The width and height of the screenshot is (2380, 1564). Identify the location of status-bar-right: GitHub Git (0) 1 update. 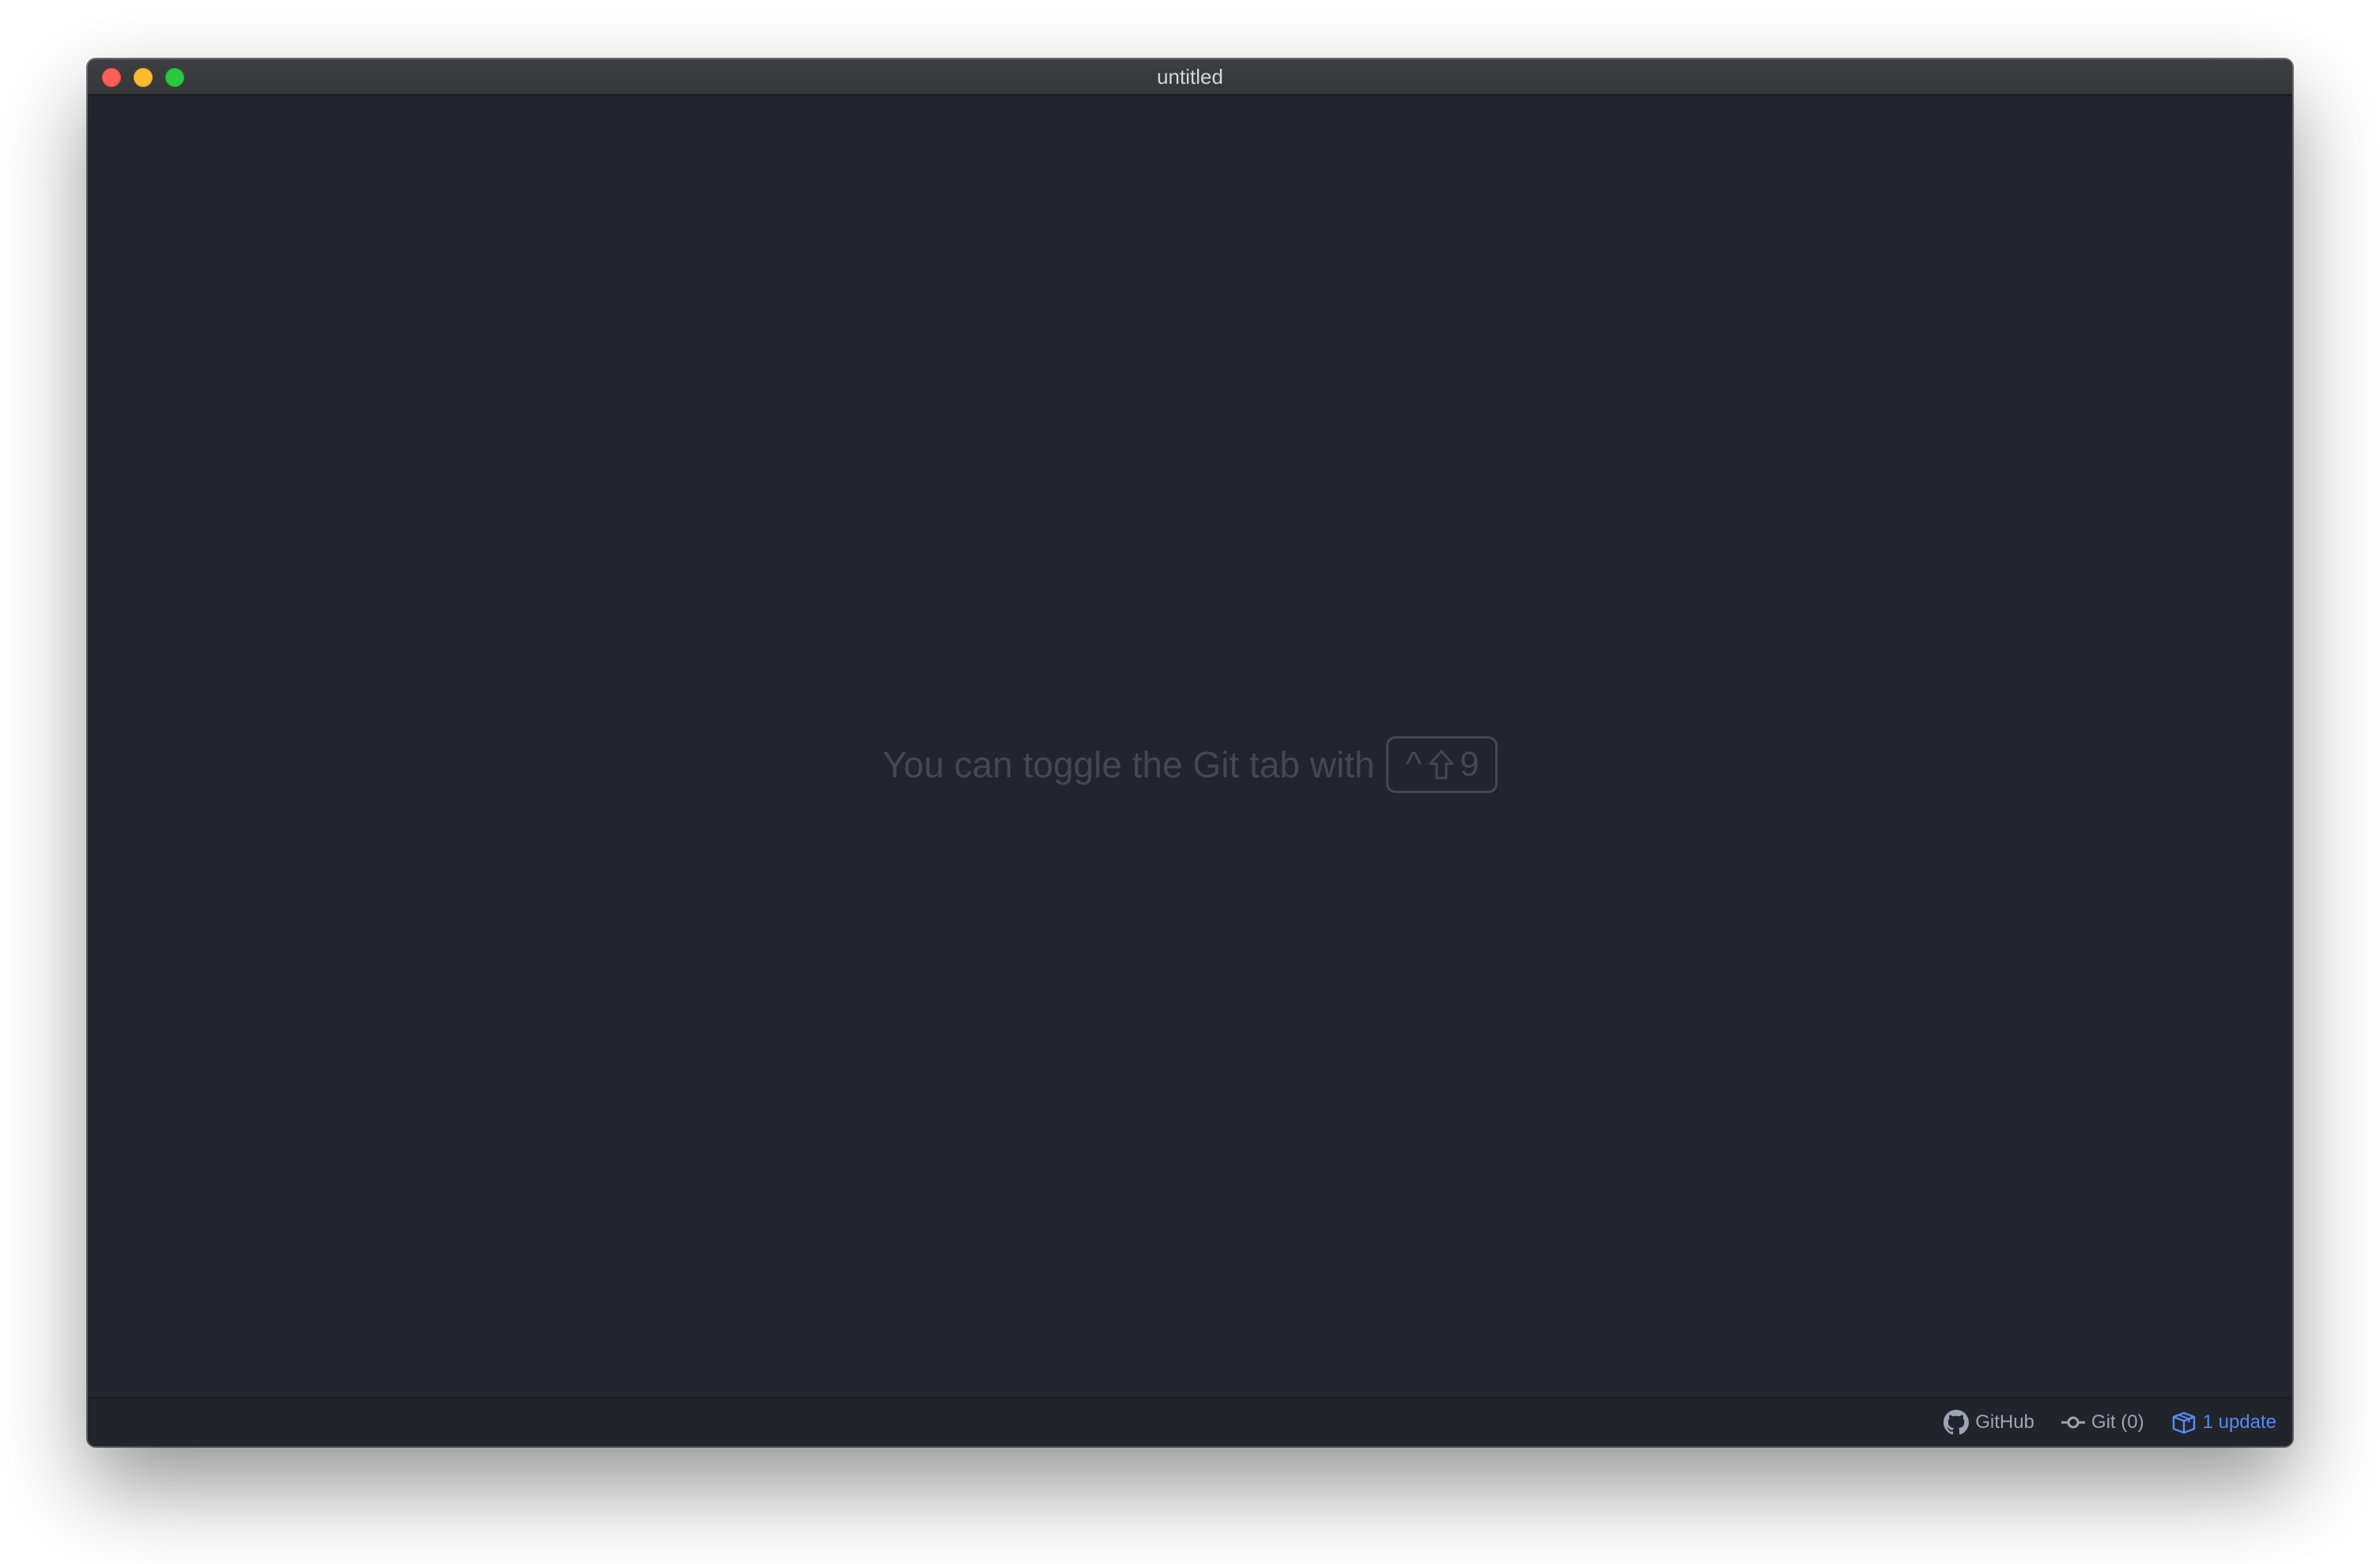
(2096, 1422).